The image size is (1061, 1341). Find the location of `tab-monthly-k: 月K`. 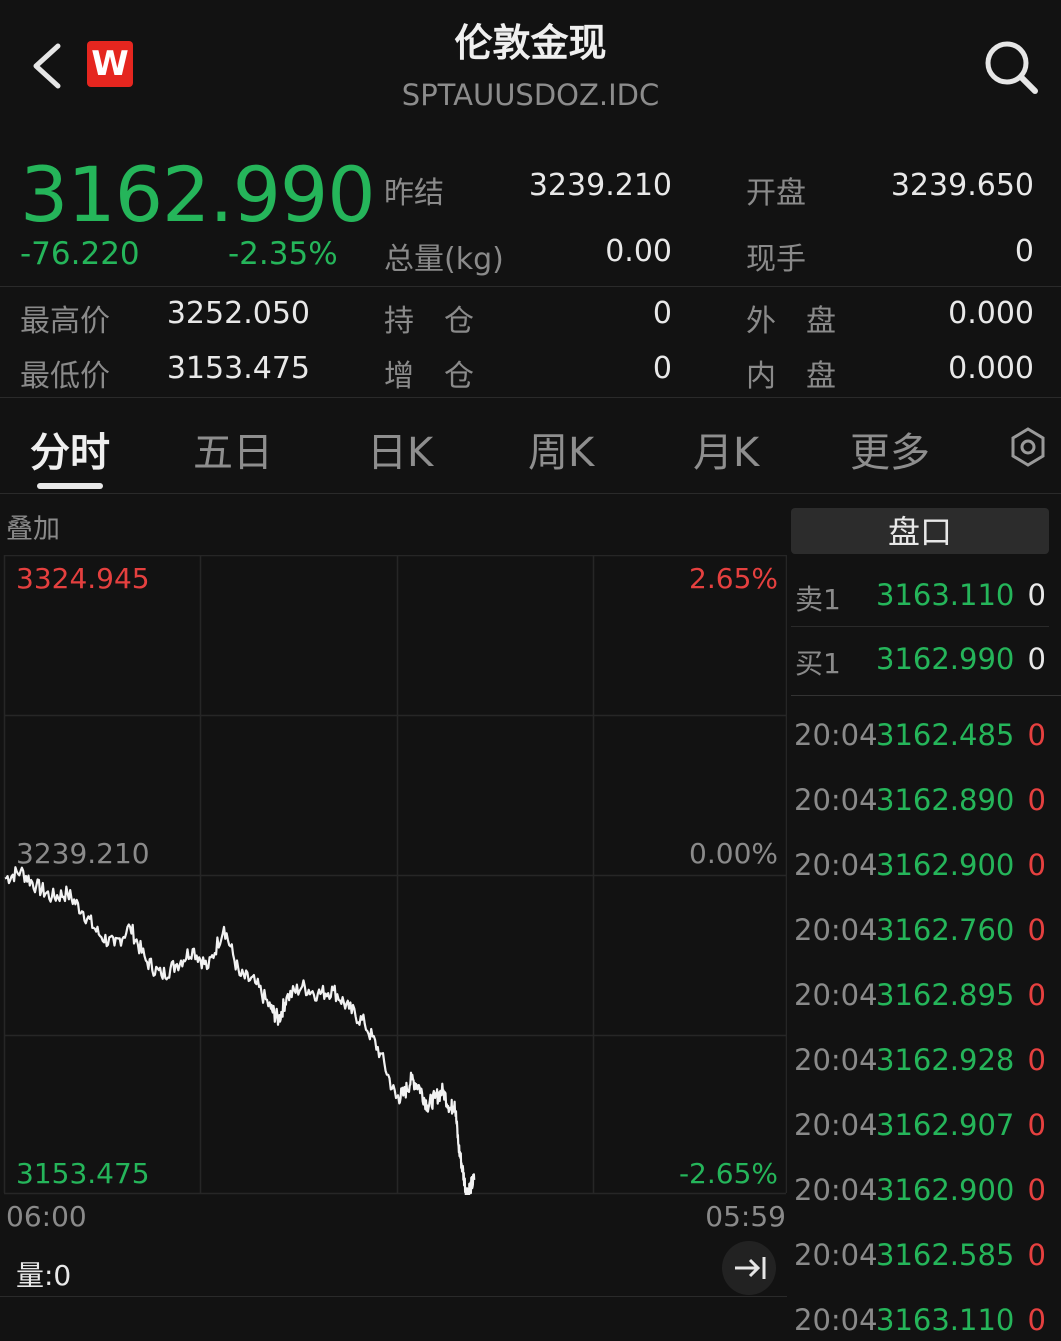

tab-monthly-k: 月K is located at coordinates (726, 449).